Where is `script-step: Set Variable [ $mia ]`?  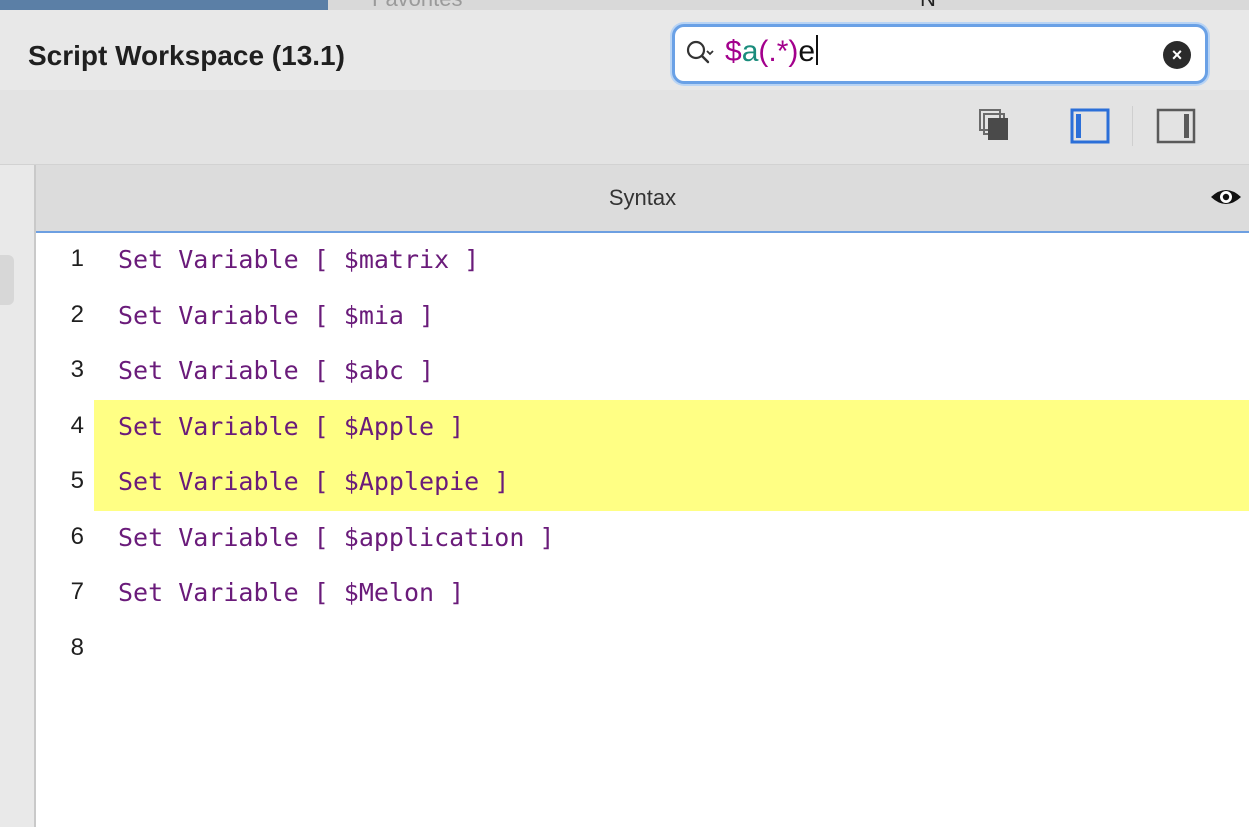 script-step: Set Variable [ $mia ] is located at coordinates (276, 315).